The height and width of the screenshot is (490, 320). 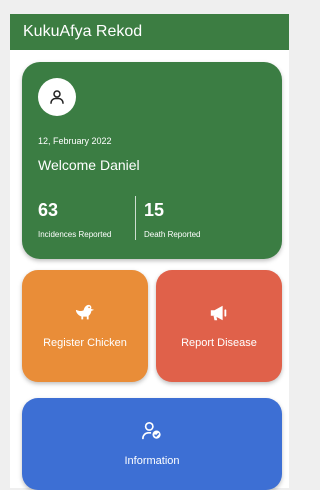 I want to click on chicken-icon, so click(x=85, y=313).